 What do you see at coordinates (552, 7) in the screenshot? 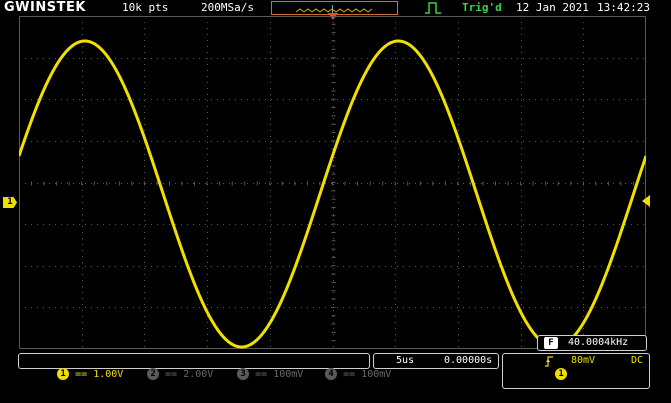
I see `date-display: 12 Jan 2021` at bounding box center [552, 7].